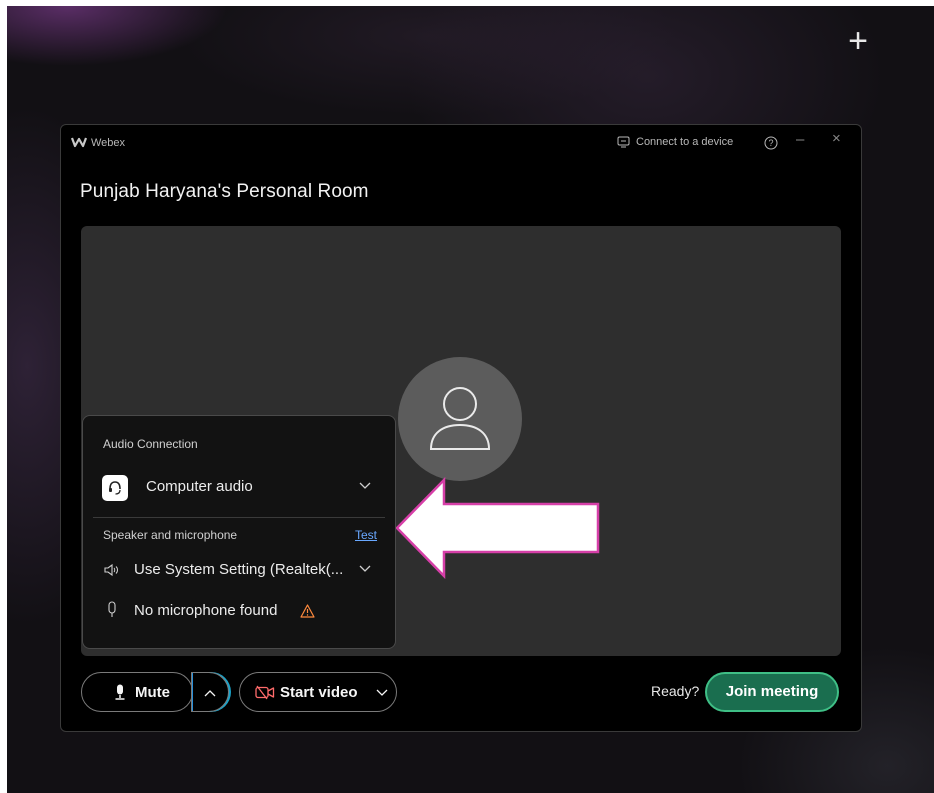  Describe the element at coordinates (623, 142) in the screenshot. I see `device-icon` at that location.